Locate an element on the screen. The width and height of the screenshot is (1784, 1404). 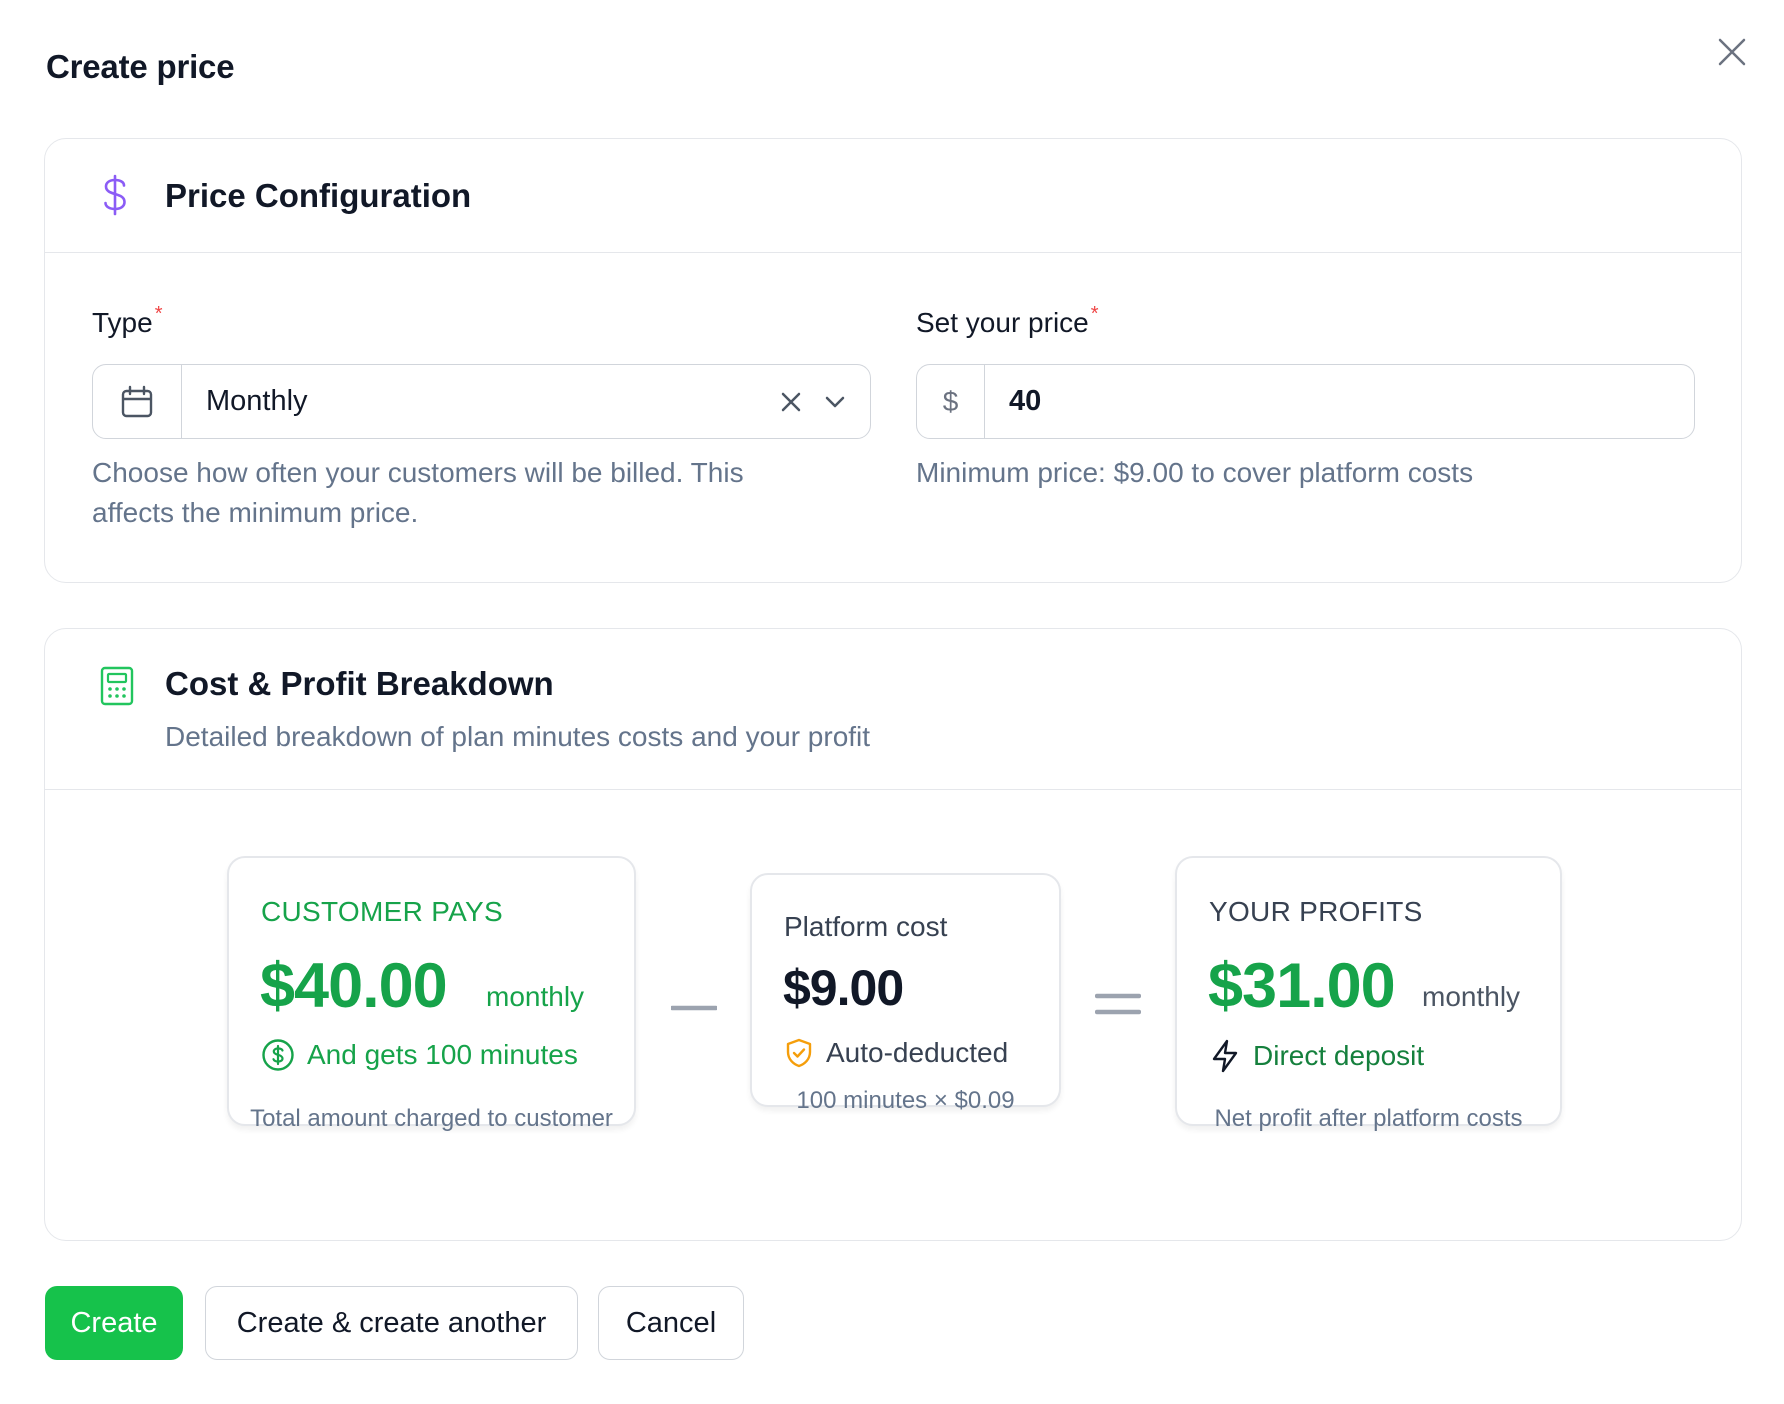
equals-icon is located at coordinates (1118, 1004).